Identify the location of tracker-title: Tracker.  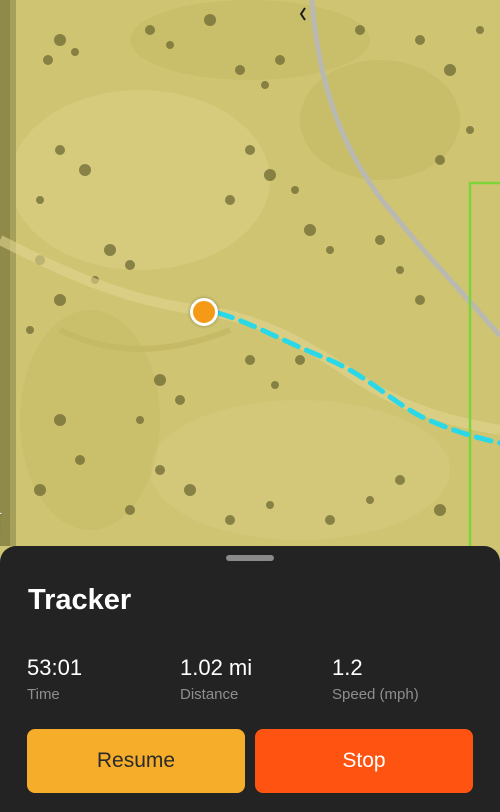
(80, 600).